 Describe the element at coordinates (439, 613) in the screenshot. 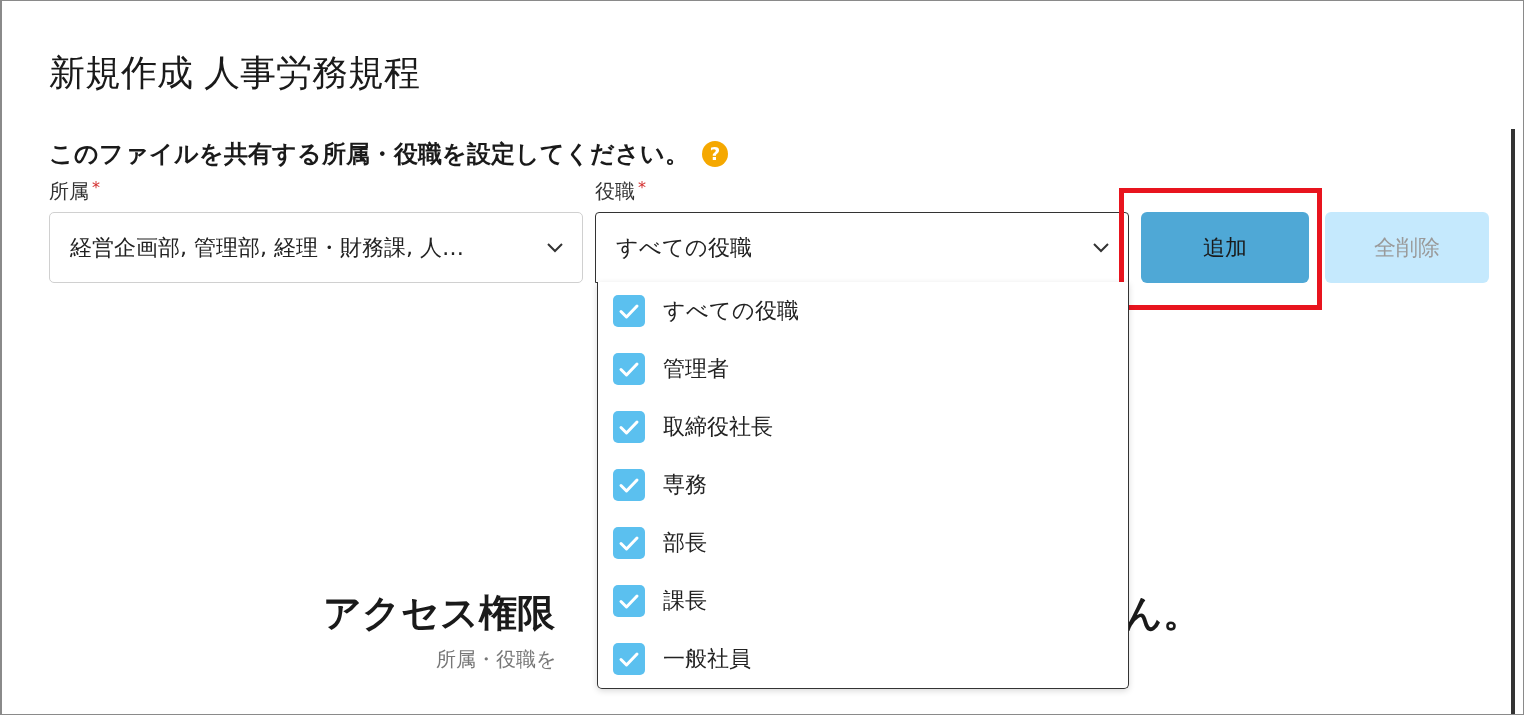

I see `empty-state-heading: アクセス権限` at that location.